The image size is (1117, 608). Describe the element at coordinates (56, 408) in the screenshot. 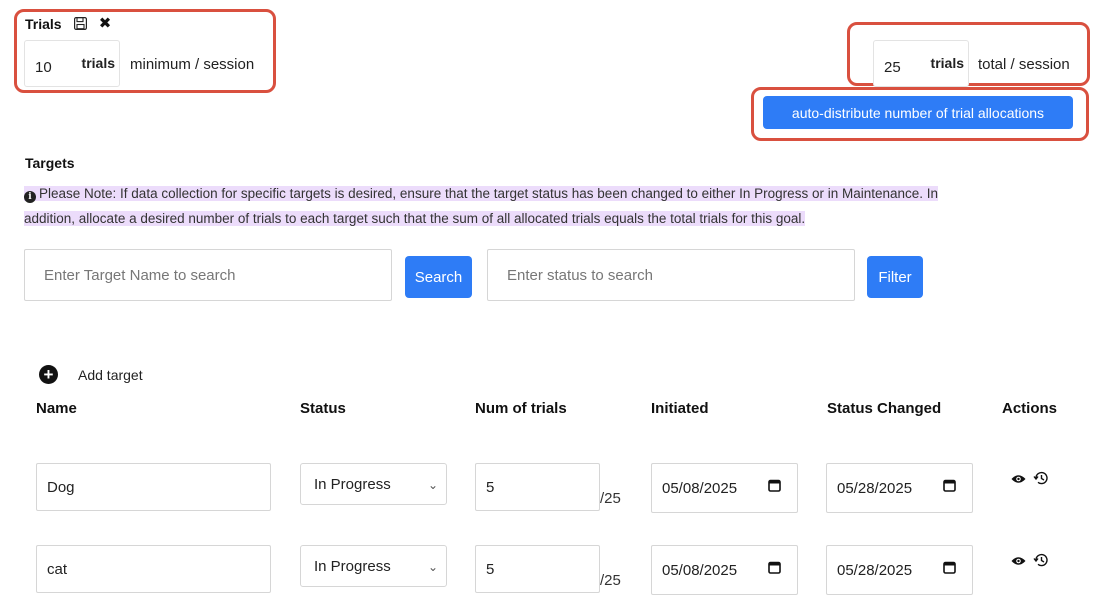

I see `header-name: Name` at that location.